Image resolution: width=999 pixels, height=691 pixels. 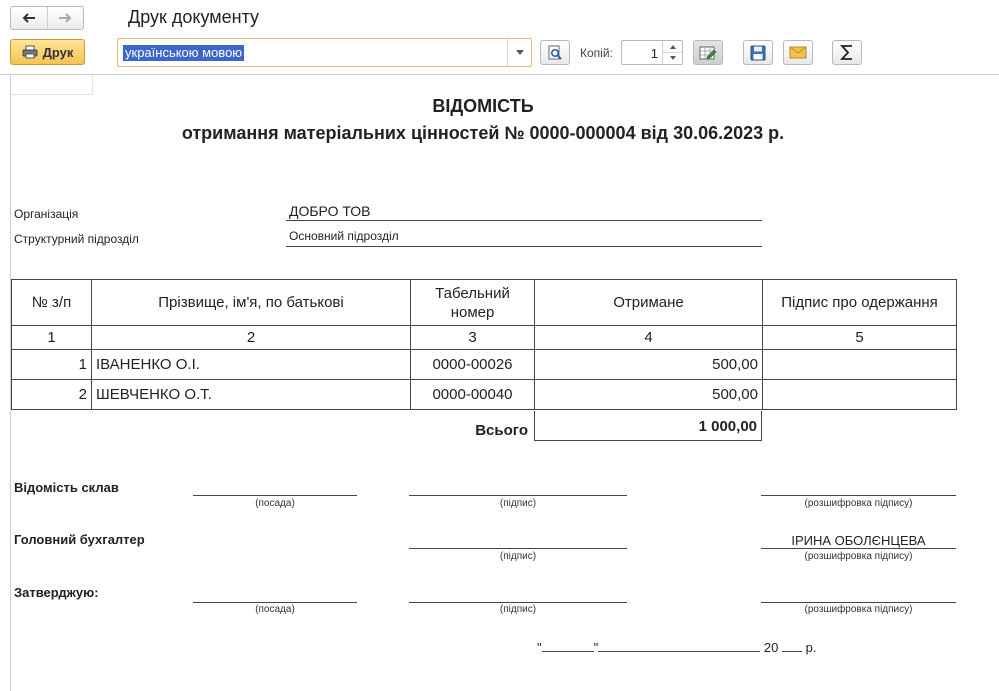 What do you see at coordinates (51, 302) in the screenshot?
I see `header-number: № з/п` at bounding box center [51, 302].